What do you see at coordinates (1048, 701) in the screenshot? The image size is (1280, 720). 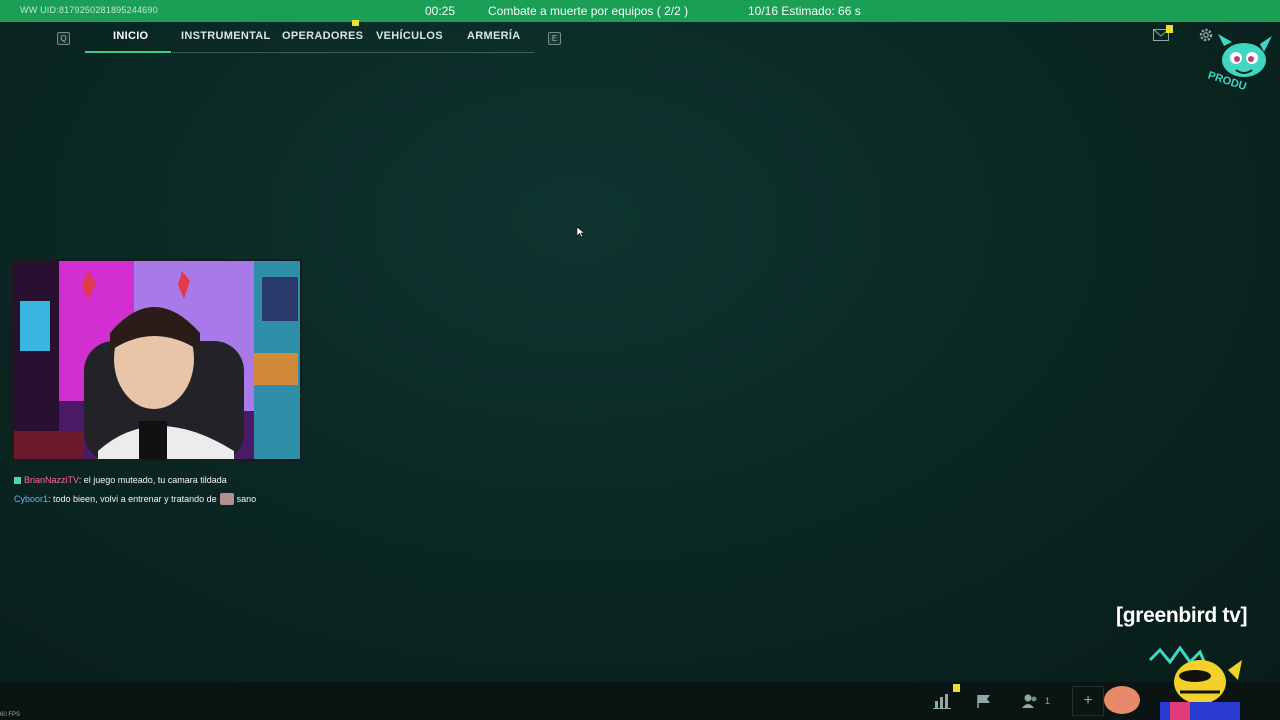 I see `squad-count: 1` at bounding box center [1048, 701].